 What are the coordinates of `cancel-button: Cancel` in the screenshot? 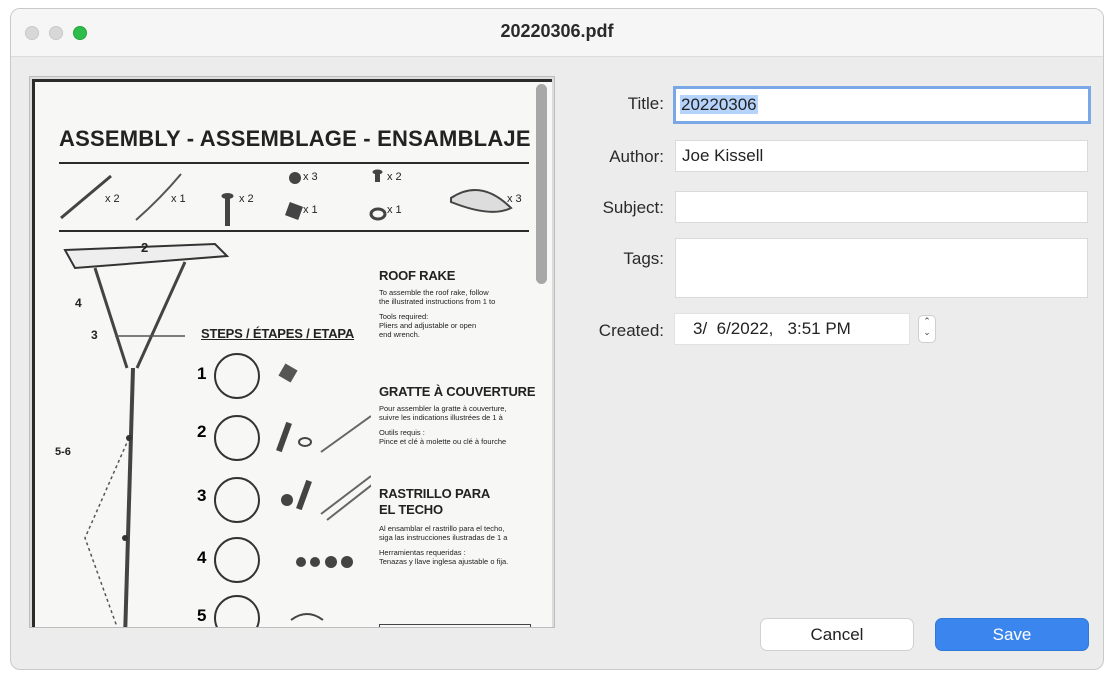 It's located at (837, 634).